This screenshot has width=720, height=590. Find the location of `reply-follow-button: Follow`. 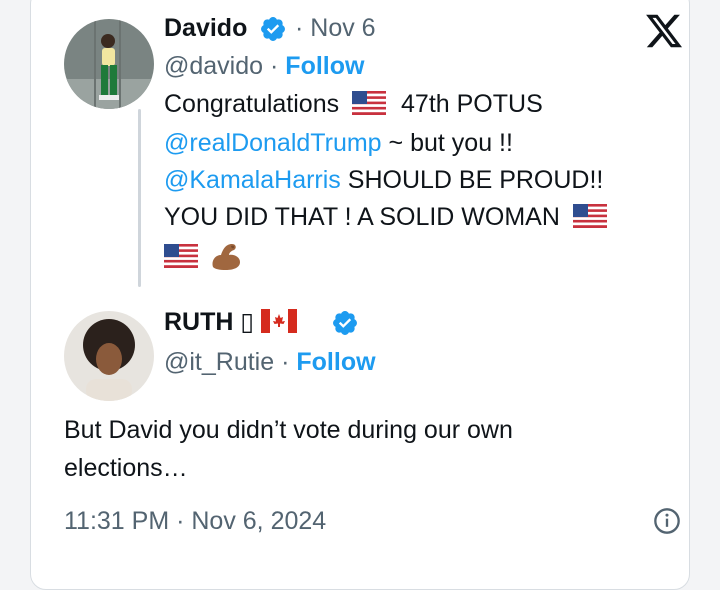

reply-follow-button: Follow is located at coordinates (335, 362).